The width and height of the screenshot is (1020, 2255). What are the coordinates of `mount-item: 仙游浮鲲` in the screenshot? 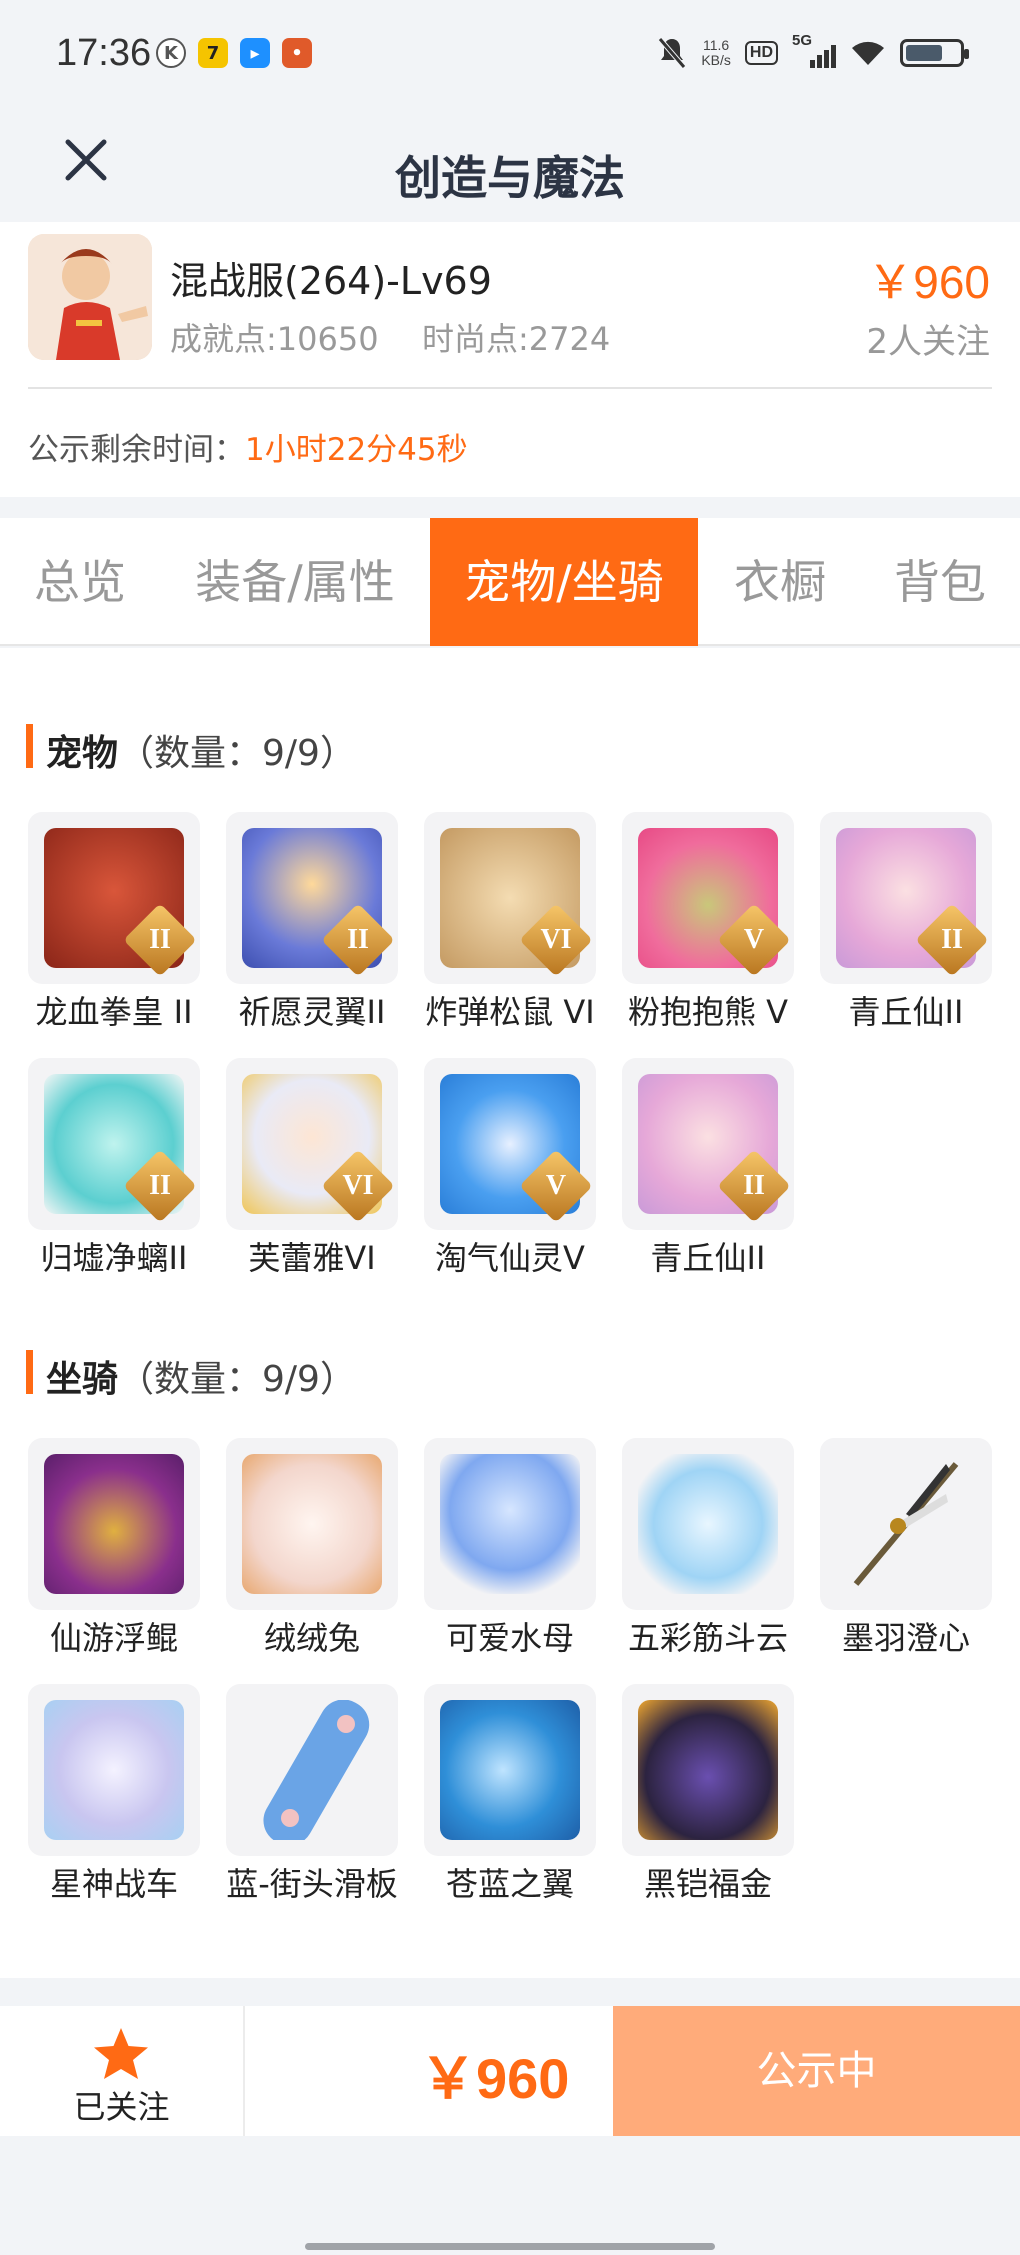 It's located at (114, 1549).